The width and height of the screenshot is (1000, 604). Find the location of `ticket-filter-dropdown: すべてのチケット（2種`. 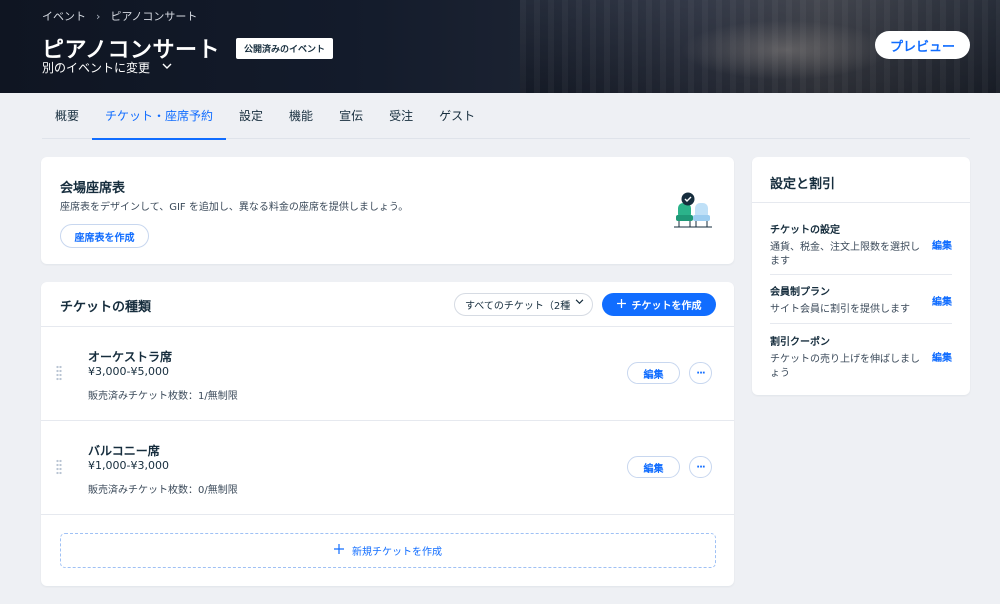

ticket-filter-dropdown: すべてのチケット（2種 is located at coordinates (523, 304).